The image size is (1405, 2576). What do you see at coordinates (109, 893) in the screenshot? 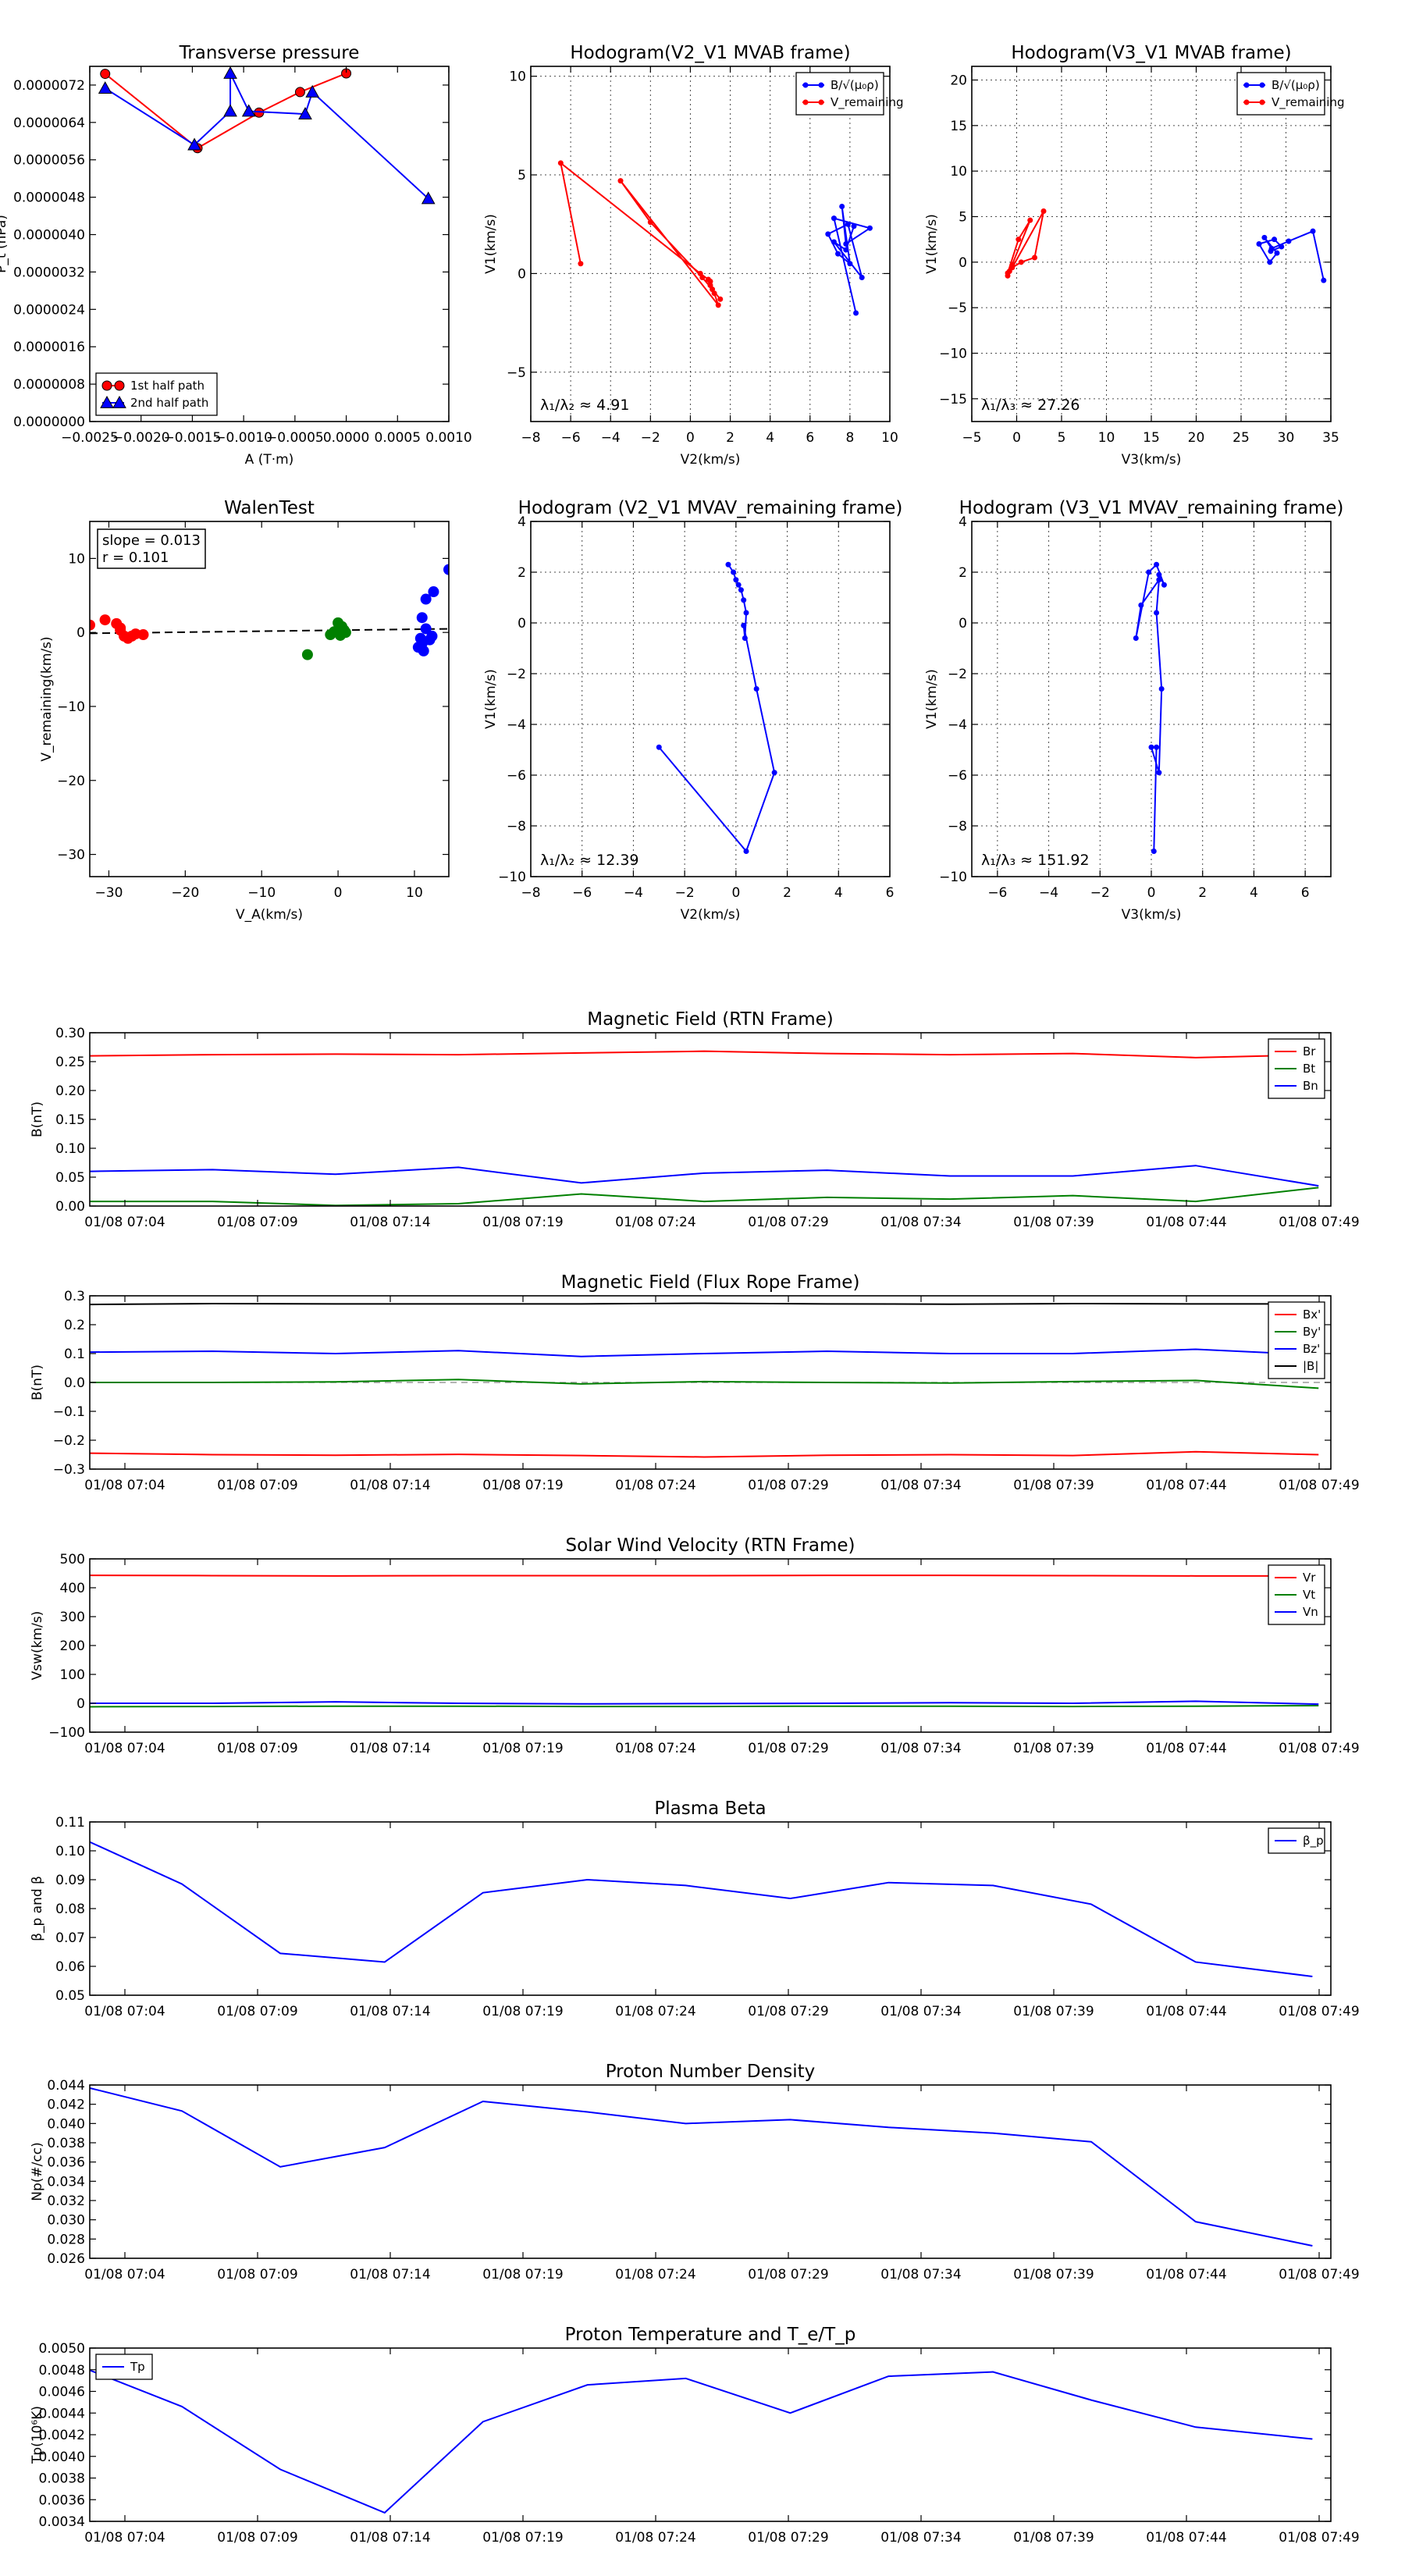
I see `x-tick-label: −30` at bounding box center [109, 893].